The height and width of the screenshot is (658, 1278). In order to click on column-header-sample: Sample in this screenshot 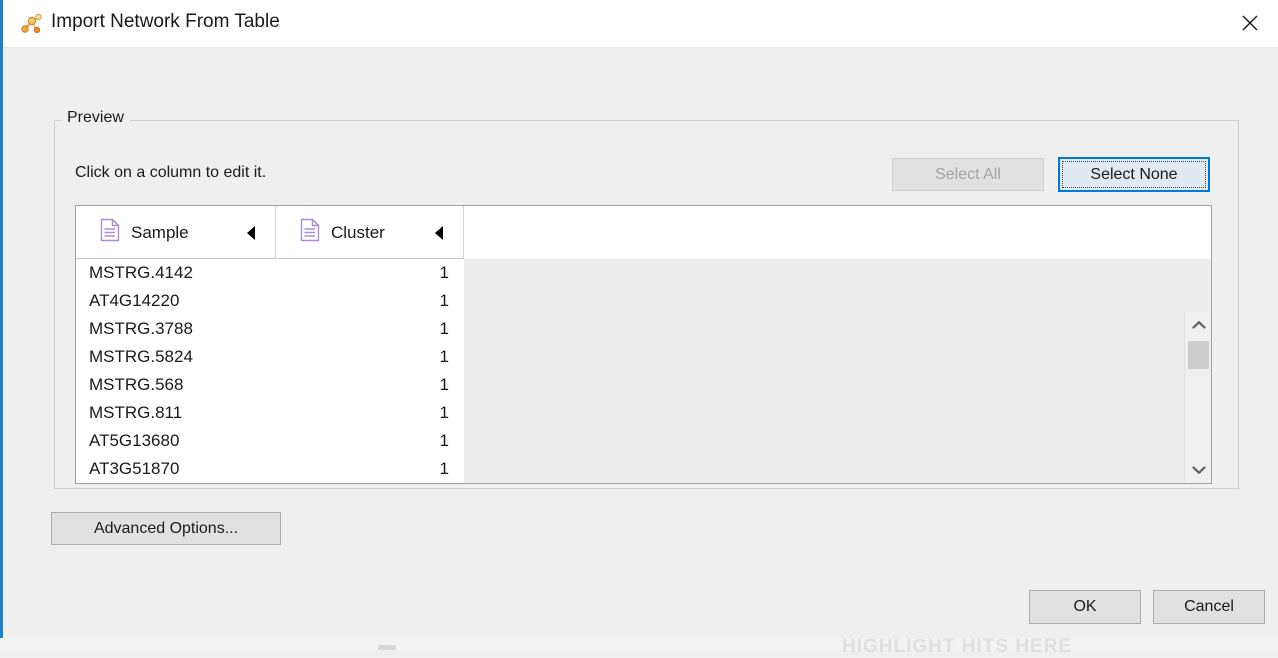, I will do `click(176, 232)`.